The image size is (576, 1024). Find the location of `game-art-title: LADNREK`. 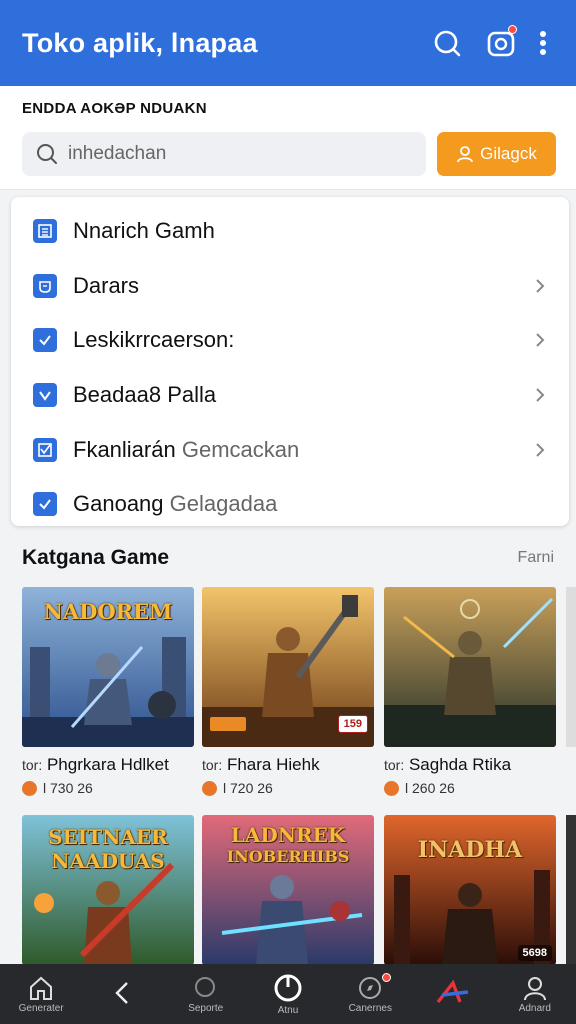

game-art-title: LADNREK is located at coordinates (288, 835).